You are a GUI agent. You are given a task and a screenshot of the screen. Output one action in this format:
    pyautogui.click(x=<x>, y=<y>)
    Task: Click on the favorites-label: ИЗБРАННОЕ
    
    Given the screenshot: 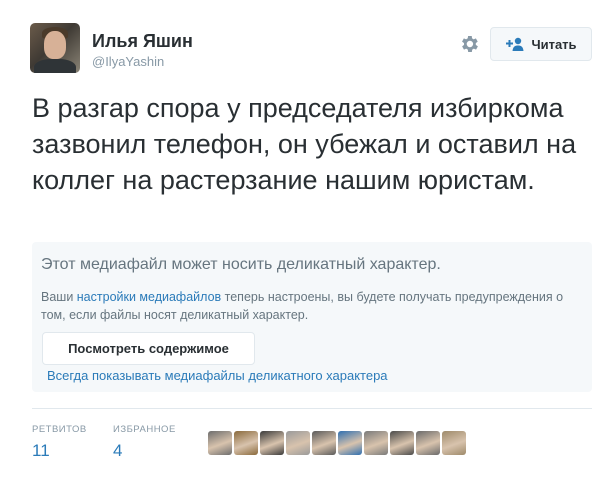 What is the action you would take?
    pyautogui.click(x=144, y=429)
    